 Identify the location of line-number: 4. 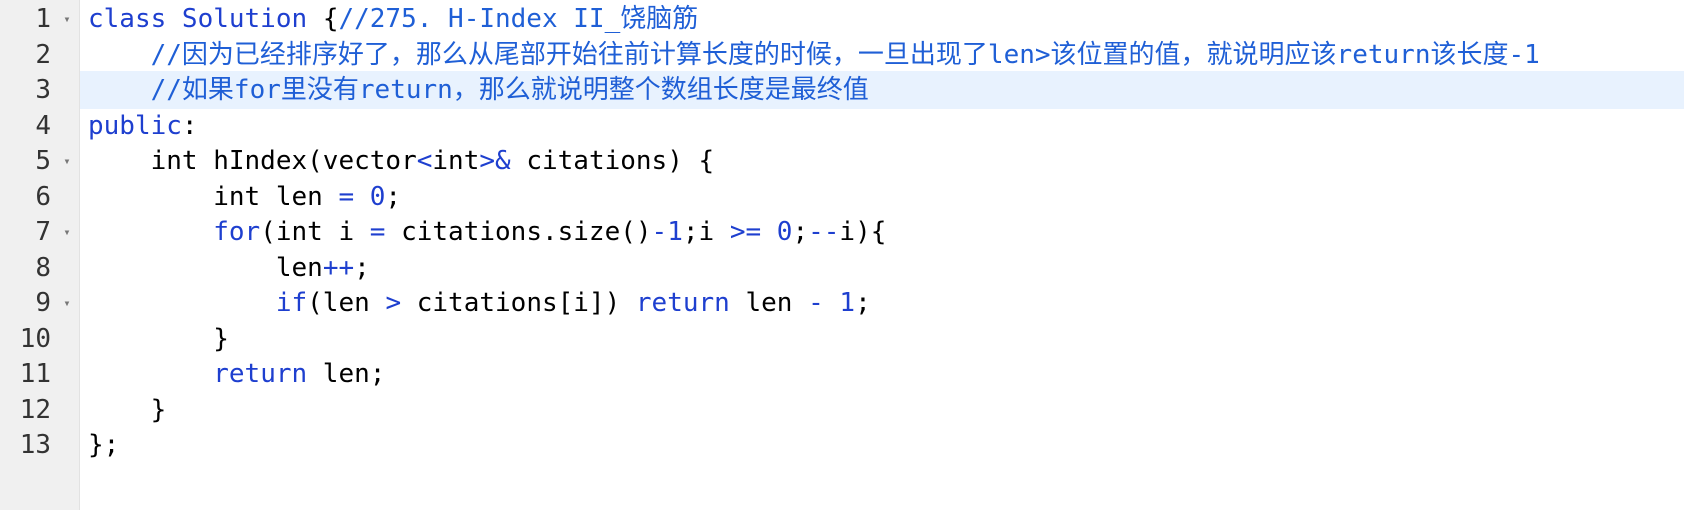
(43, 125).